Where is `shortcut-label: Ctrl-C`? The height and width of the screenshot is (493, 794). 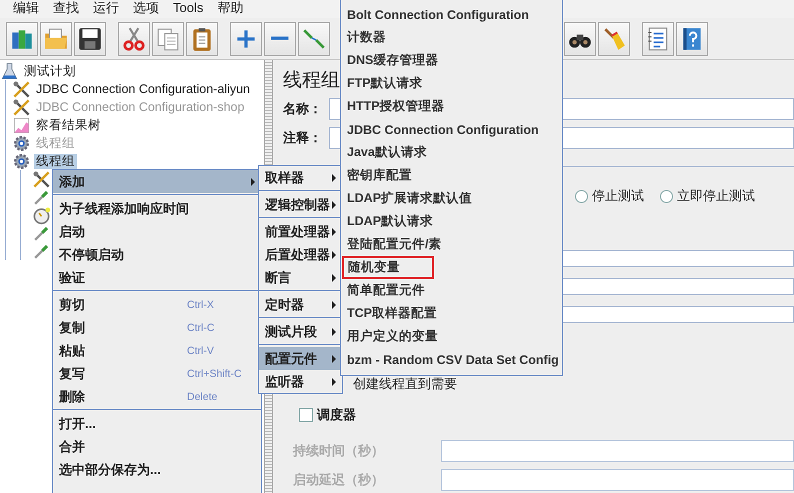
shortcut-label: Ctrl-C is located at coordinates (201, 328).